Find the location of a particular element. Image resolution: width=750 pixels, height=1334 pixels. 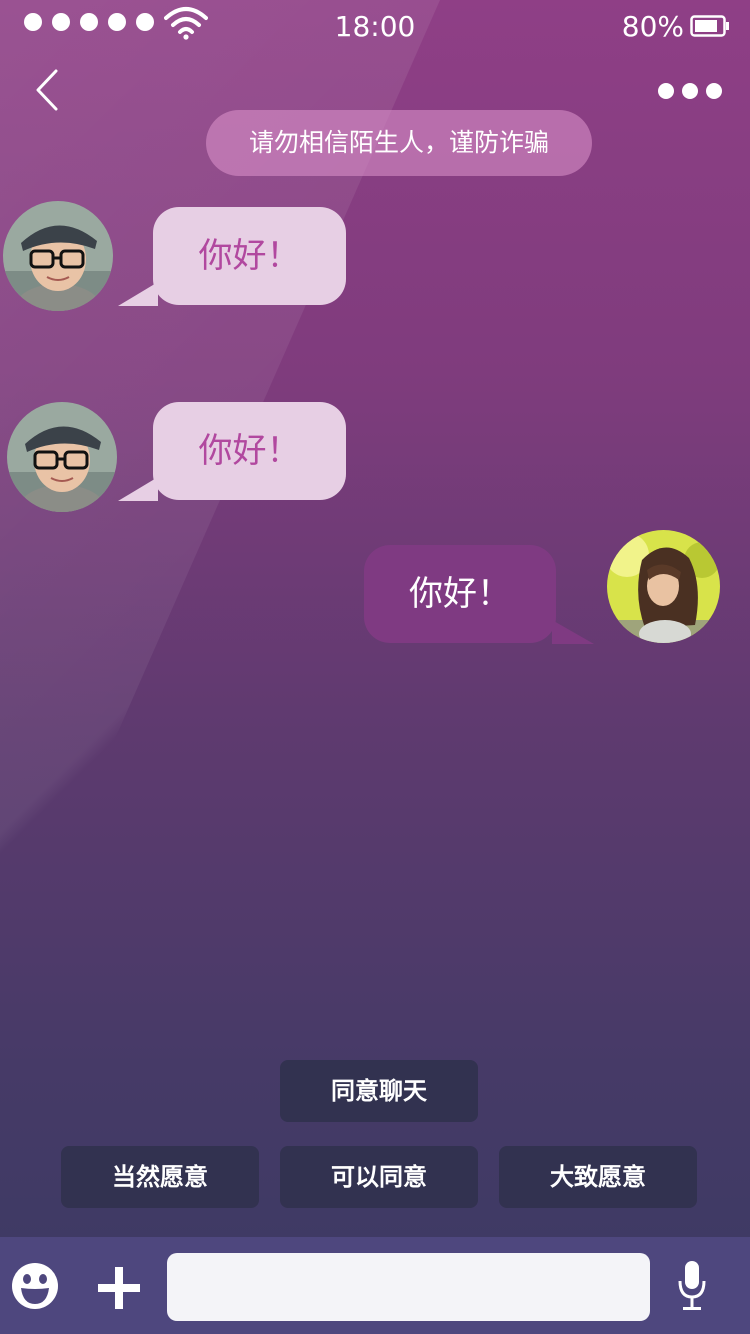

battery-icon is located at coordinates (709, 26).